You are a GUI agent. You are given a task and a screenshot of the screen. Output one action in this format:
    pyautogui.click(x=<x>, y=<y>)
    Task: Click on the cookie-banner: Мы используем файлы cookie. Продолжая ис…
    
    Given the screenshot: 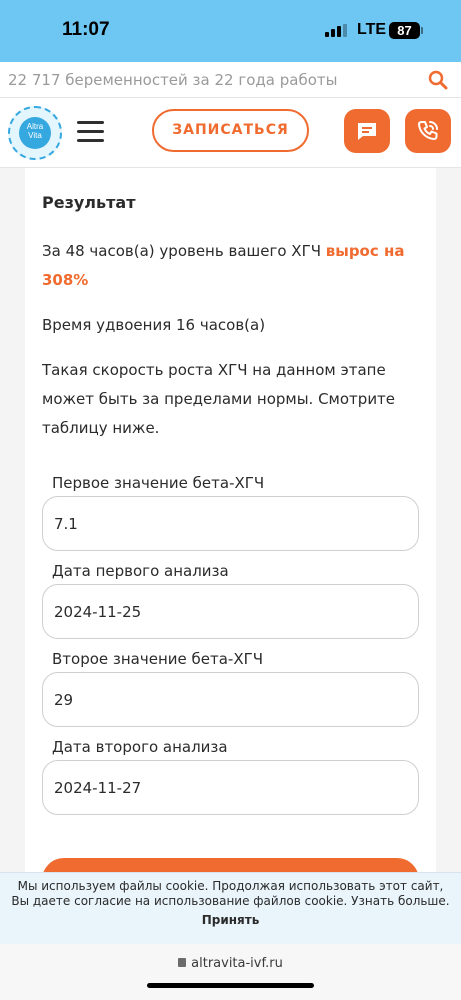 What is the action you would take?
    pyautogui.click(x=230, y=908)
    